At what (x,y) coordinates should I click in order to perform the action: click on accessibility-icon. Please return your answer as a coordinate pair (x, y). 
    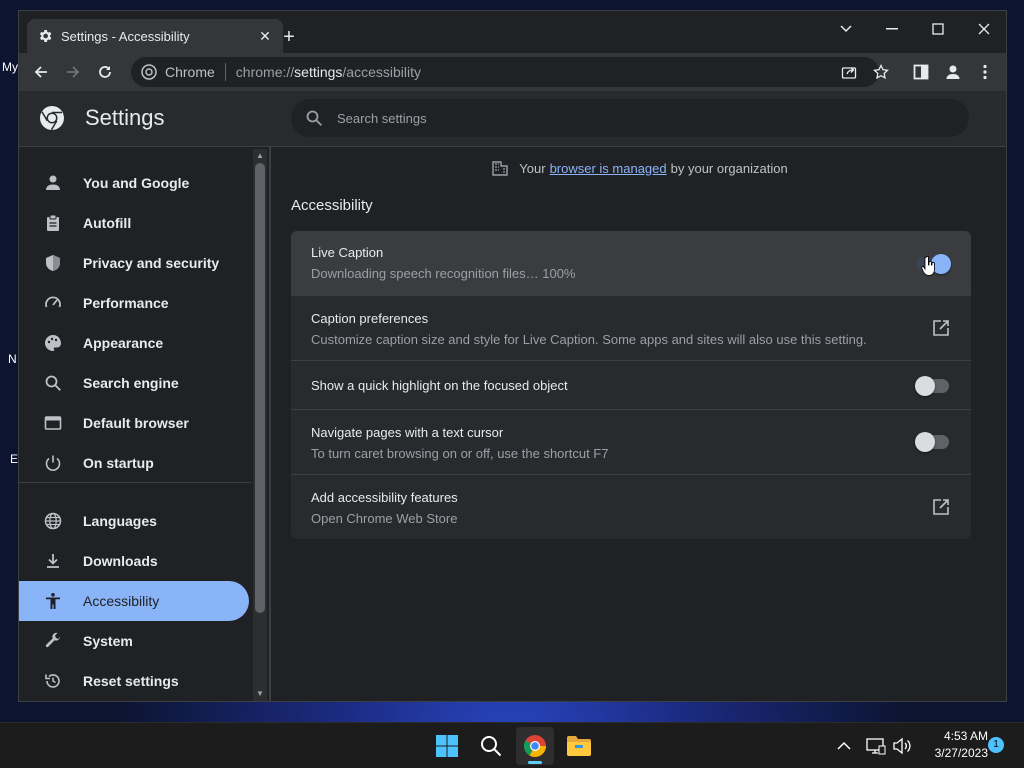
    Looking at the image, I should click on (53, 601).